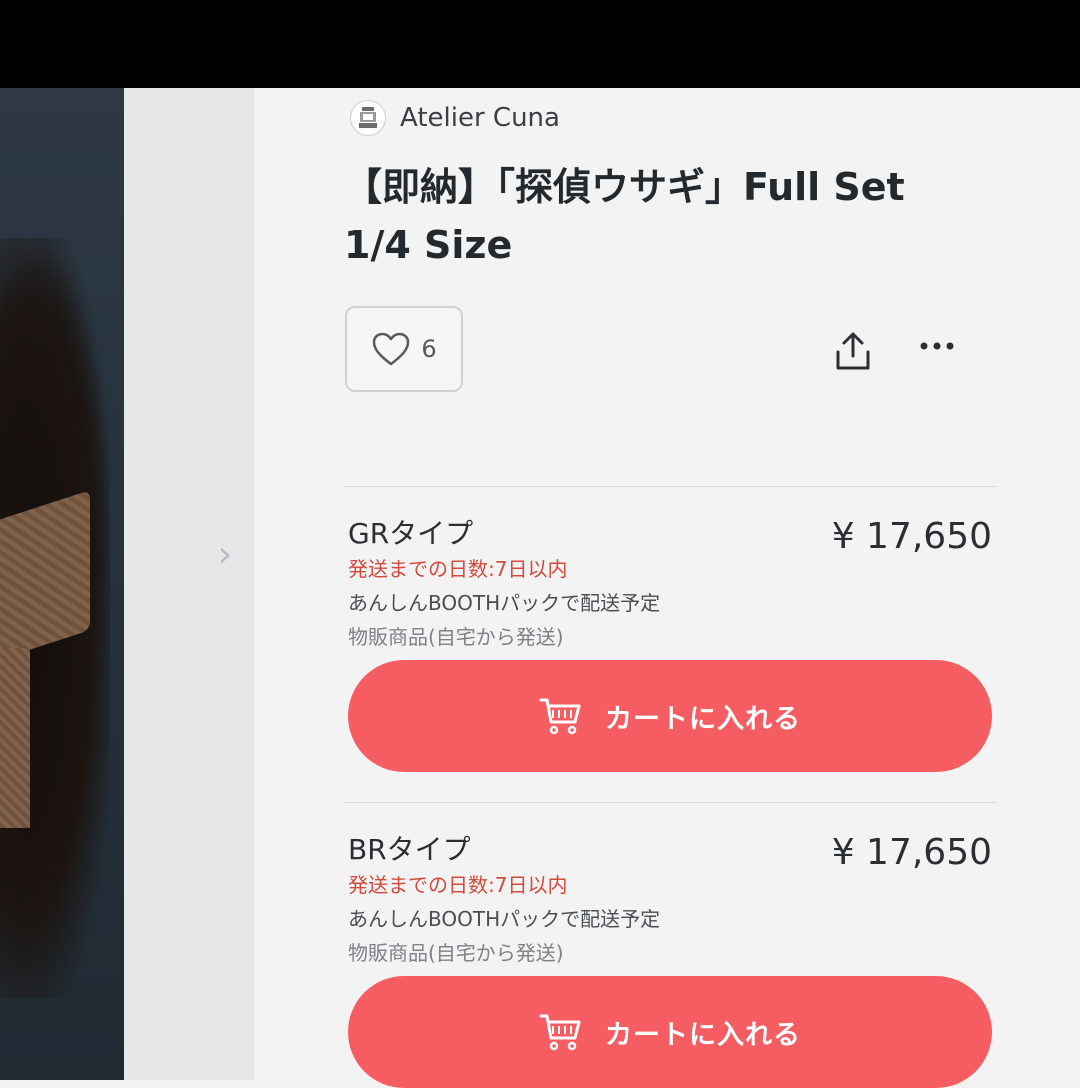 This screenshot has height=1088, width=1080. I want to click on share-button, so click(853, 351).